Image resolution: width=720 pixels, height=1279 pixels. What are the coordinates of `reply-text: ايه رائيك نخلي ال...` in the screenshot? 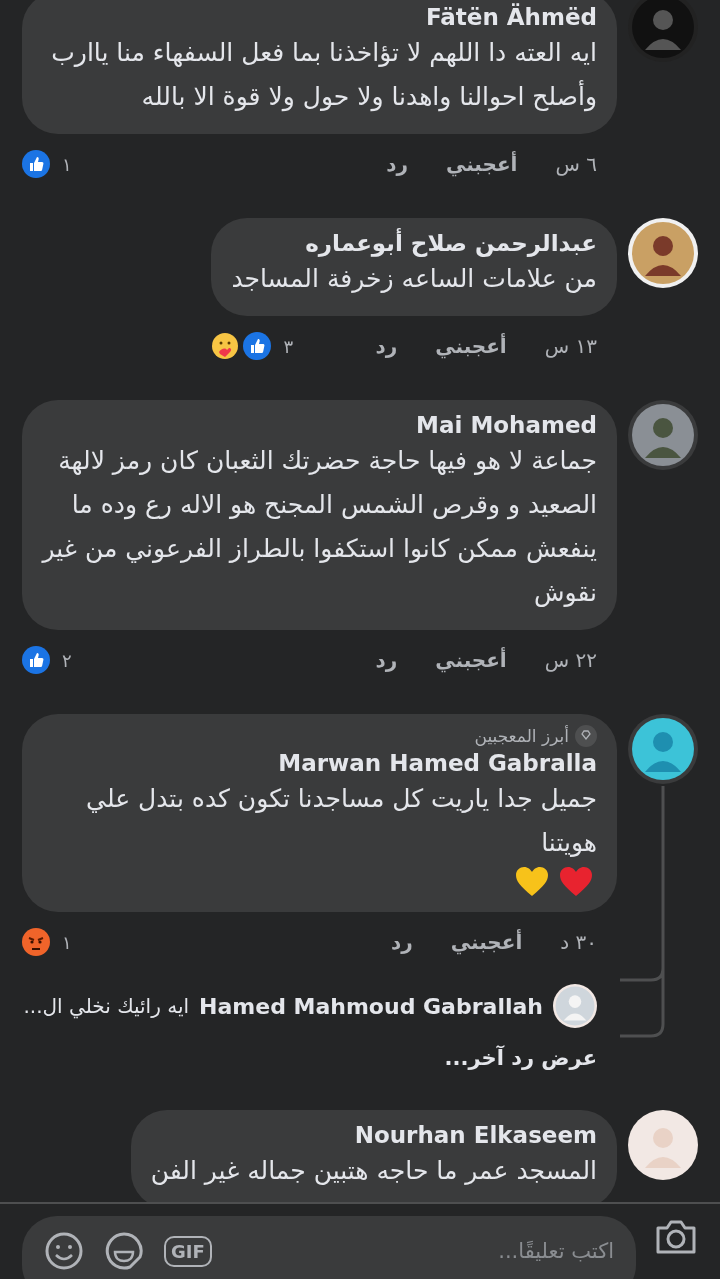 It's located at (106, 1006).